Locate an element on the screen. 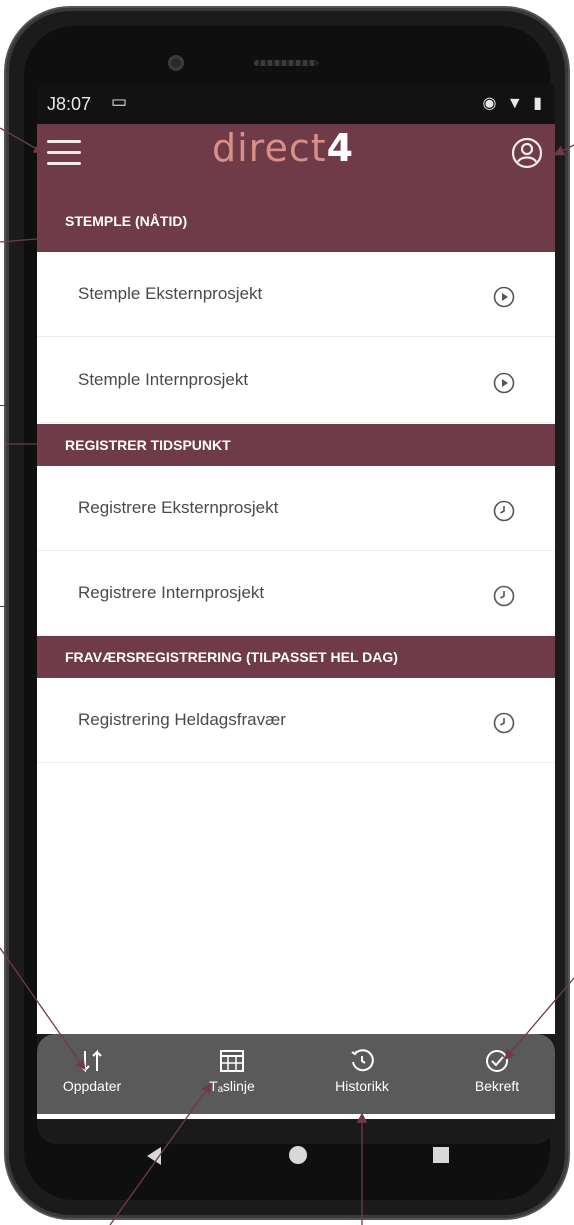  navigation-divider is located at coordinates (296, 1116).